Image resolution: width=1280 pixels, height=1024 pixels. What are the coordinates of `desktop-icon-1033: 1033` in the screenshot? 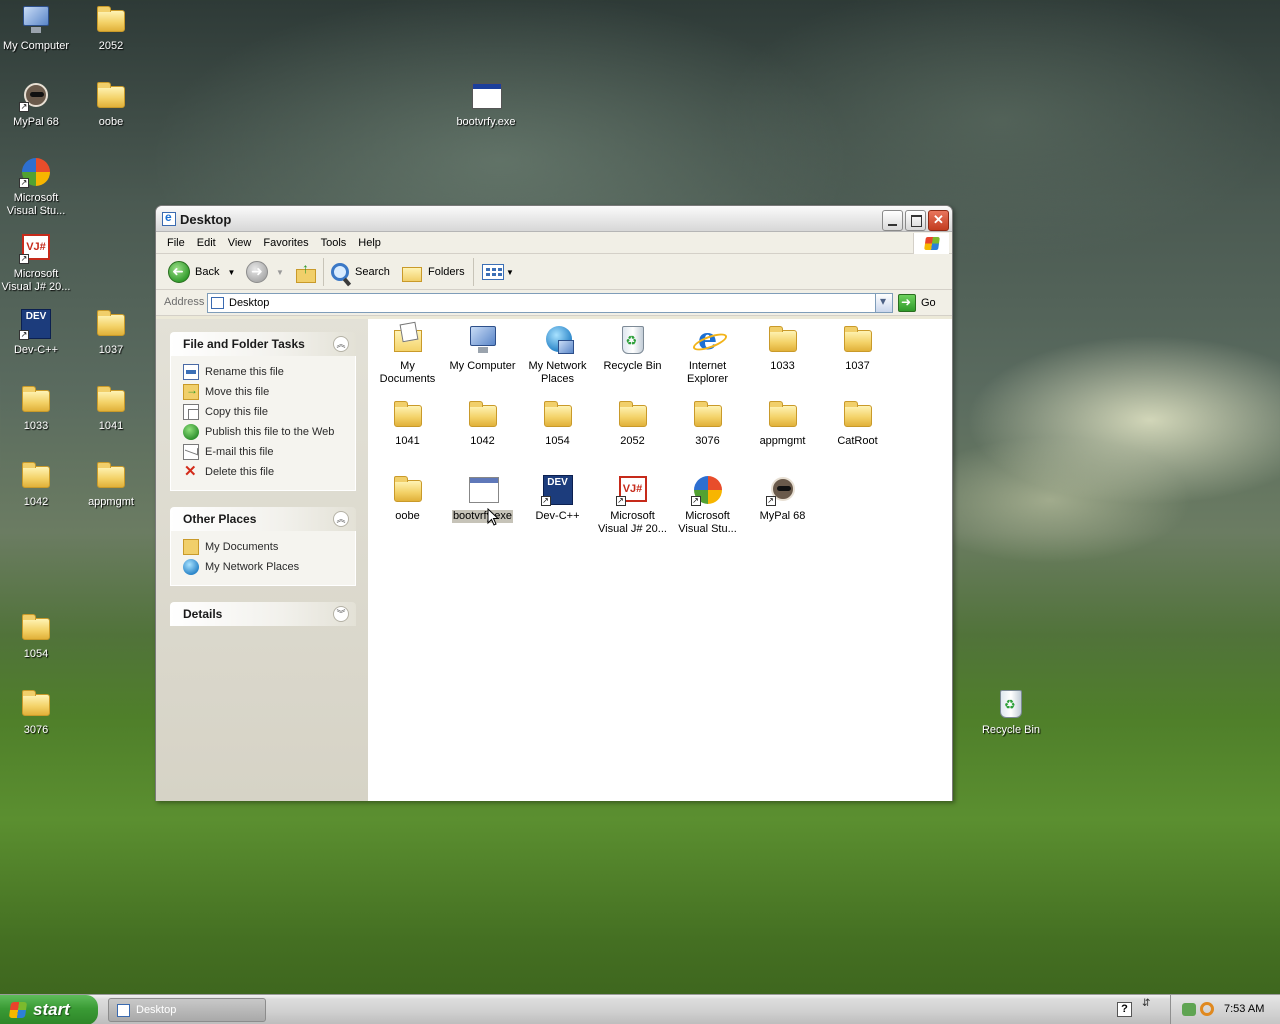 It's located at (37, 408).